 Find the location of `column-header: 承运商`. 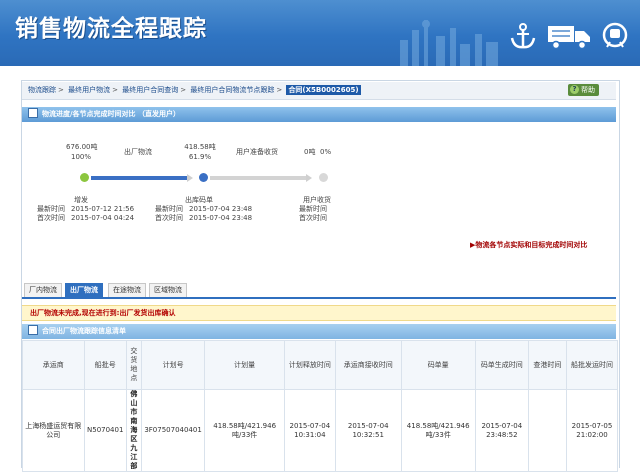

column-header: 承运商 is located at coordinates (53, 365).